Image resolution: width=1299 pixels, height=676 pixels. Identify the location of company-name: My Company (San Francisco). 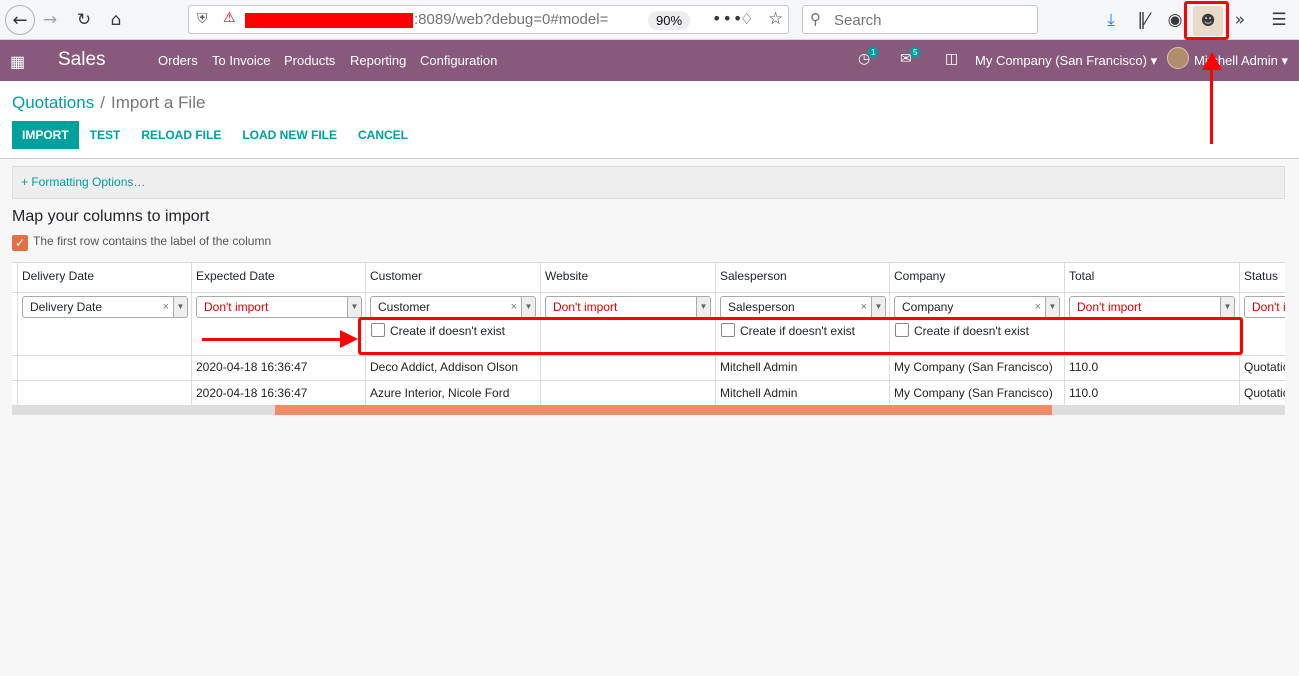
(1061, 60).